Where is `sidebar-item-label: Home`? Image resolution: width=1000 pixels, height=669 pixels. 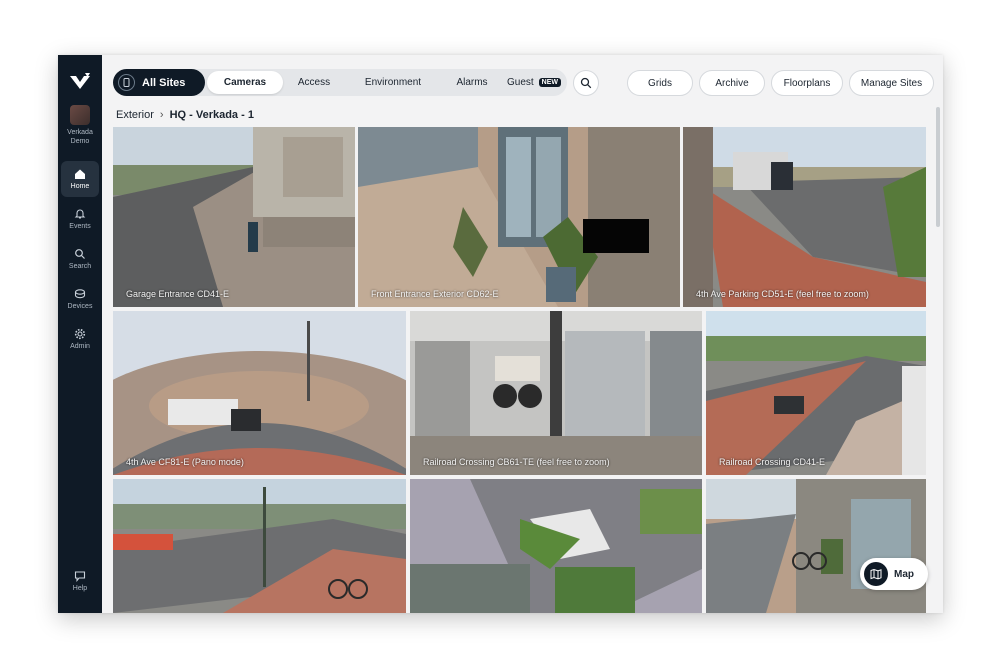 sidebar-item-label: Home is located at coordinates (80, 186).